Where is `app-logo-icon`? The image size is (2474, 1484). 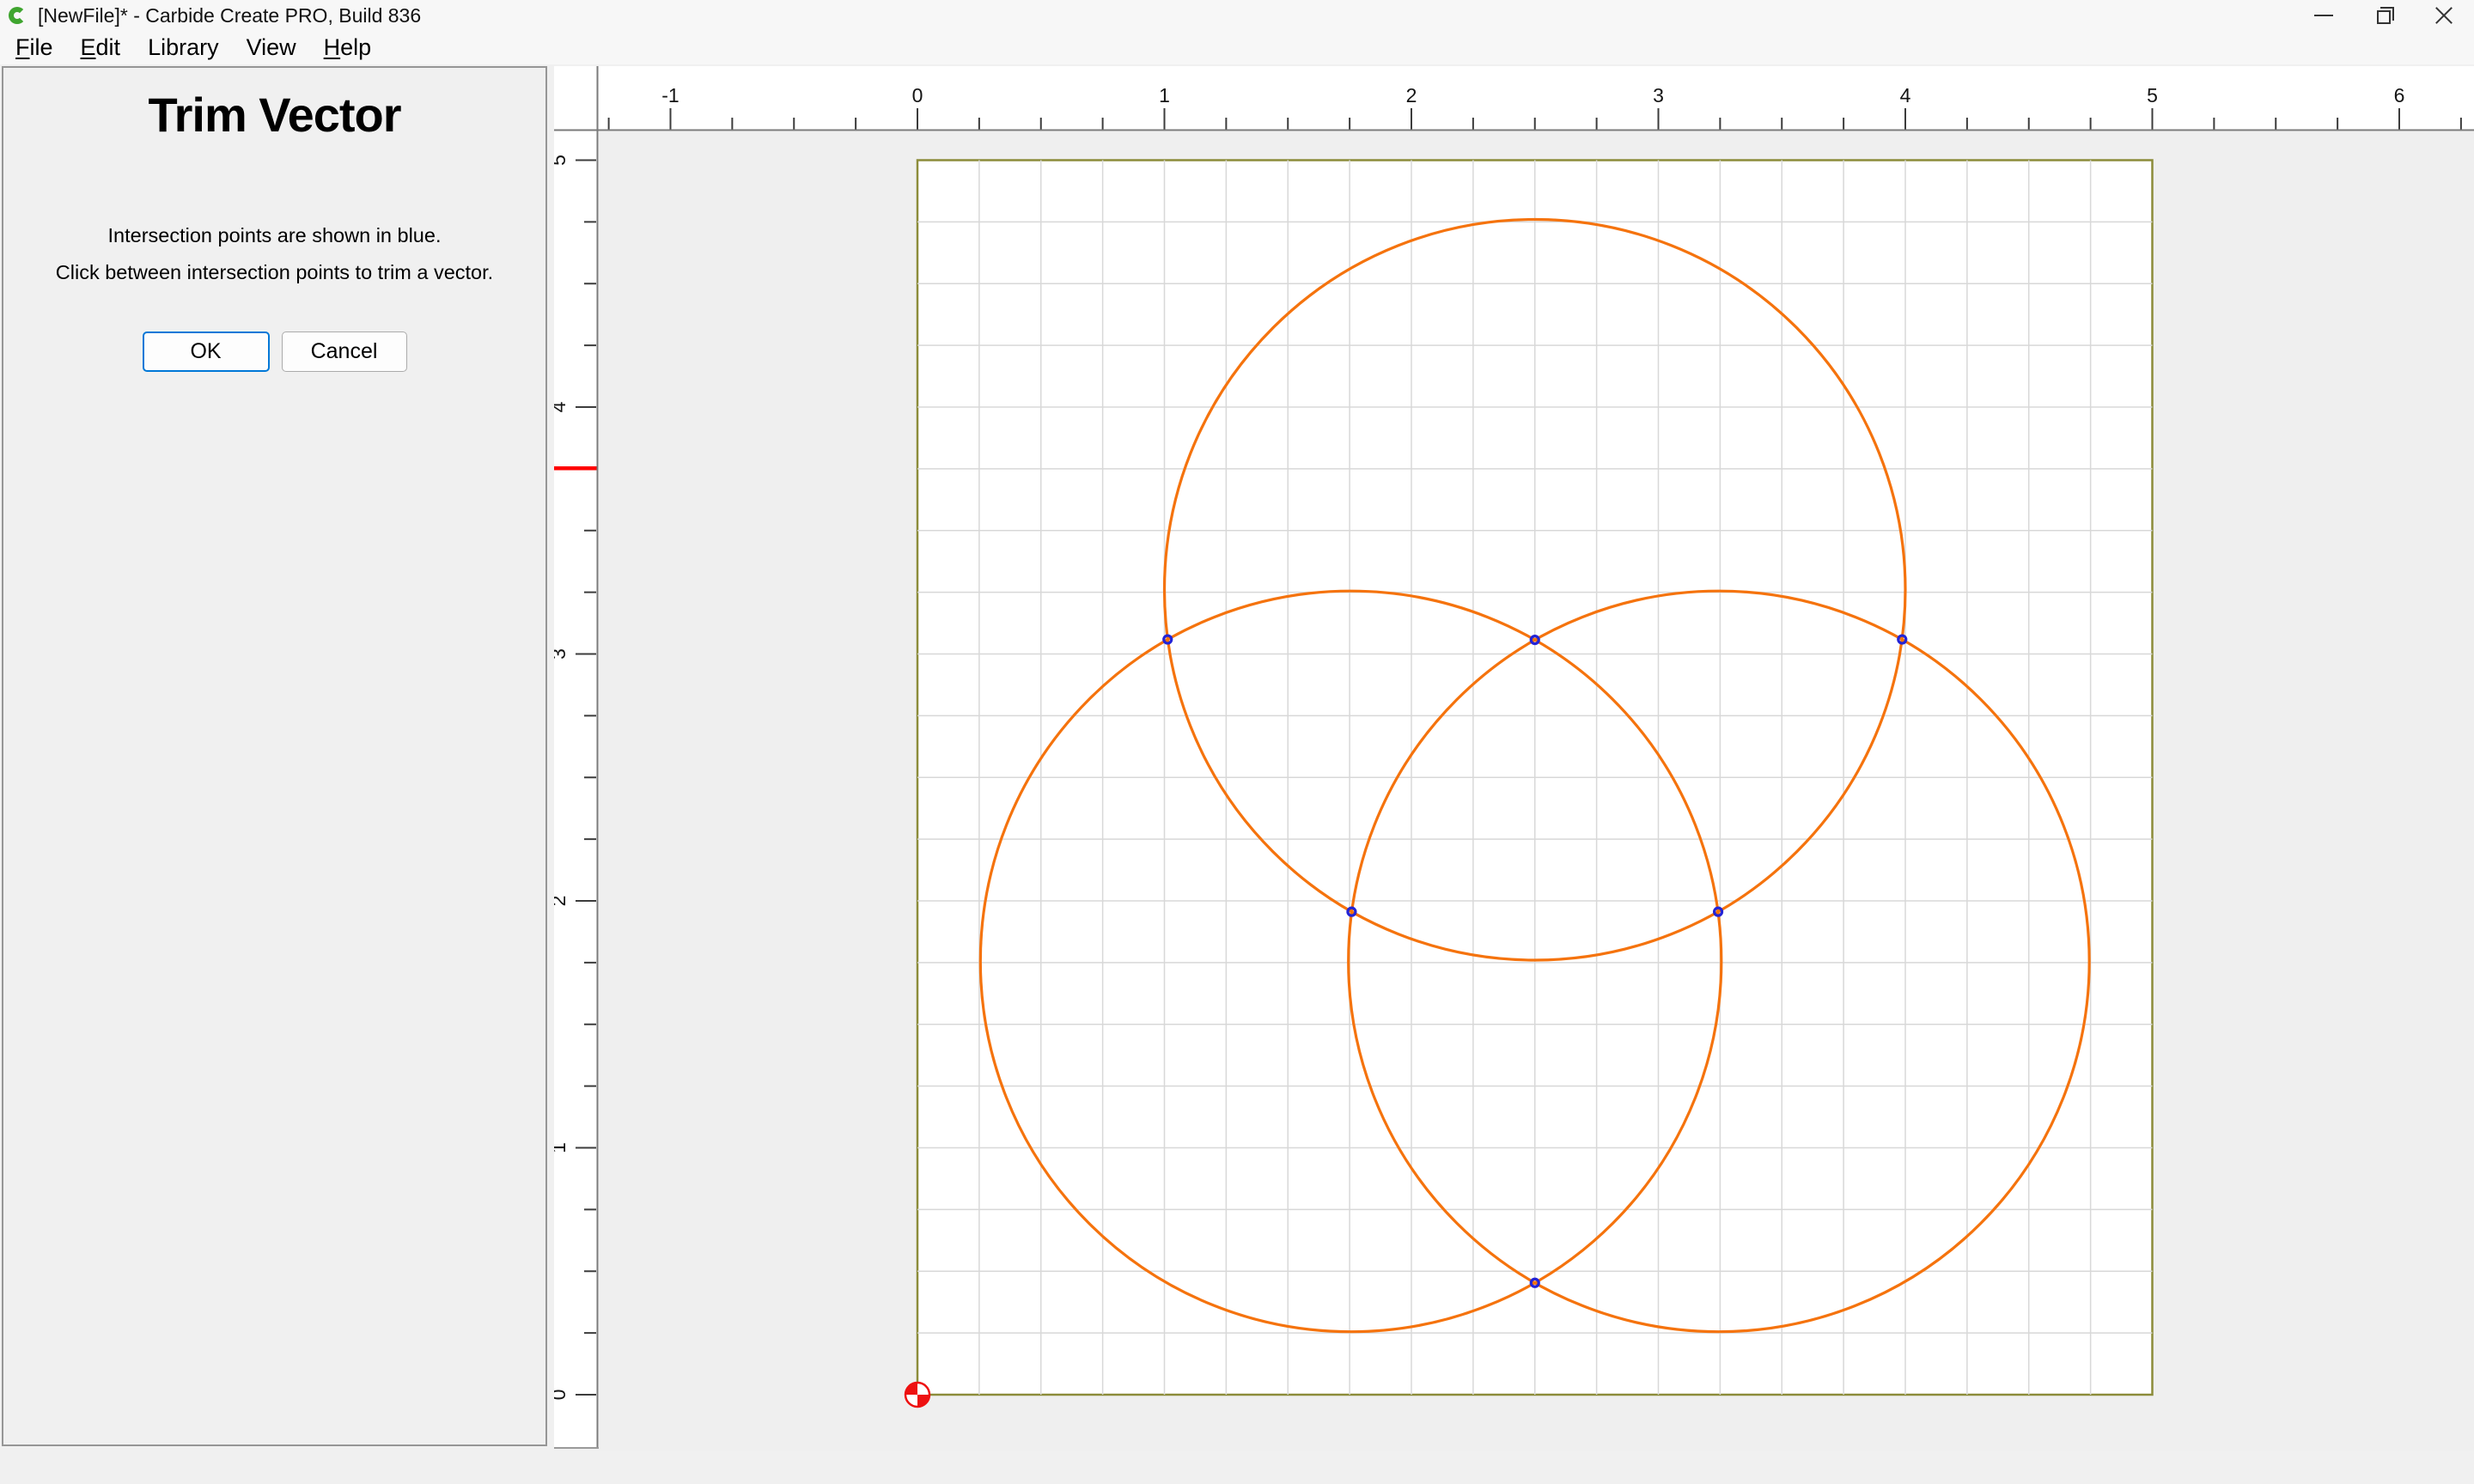
app-logo-icon is located at coordinates (17, 16).